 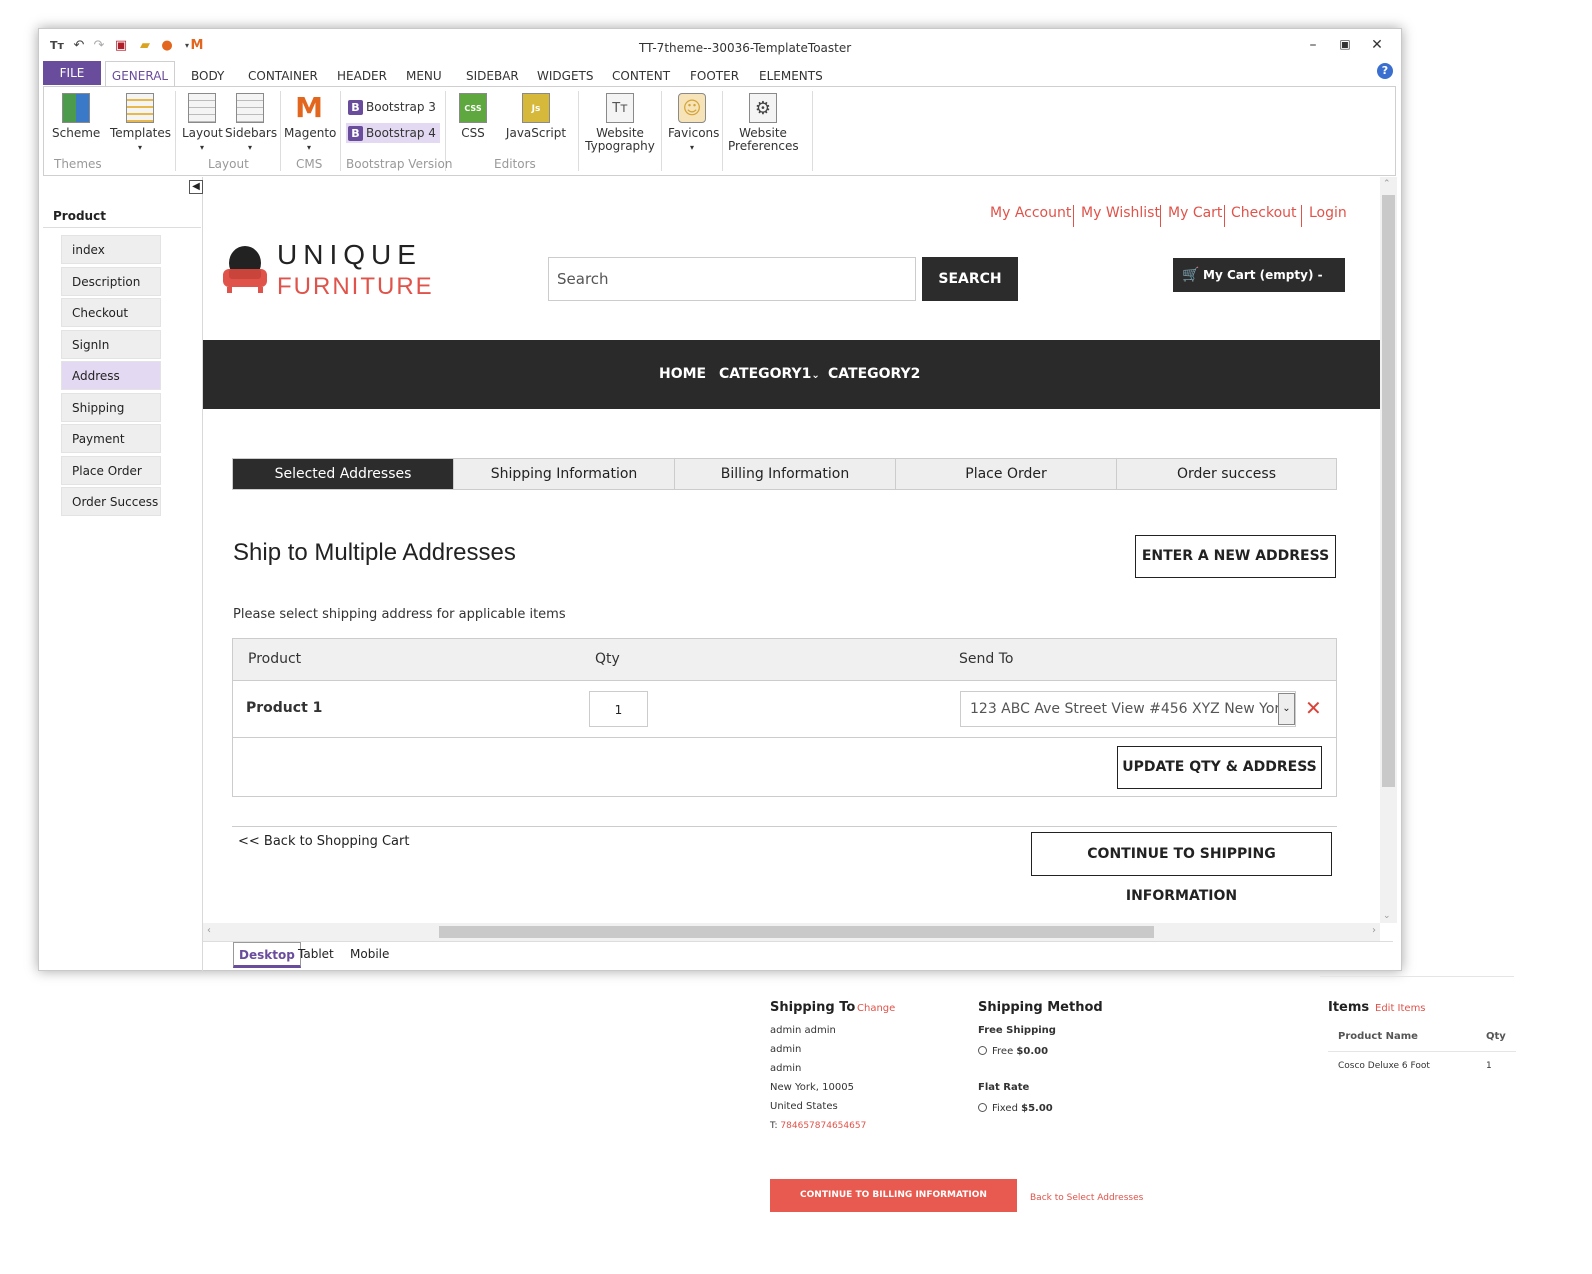 I want to click on enter-new-address-button: ENTER A NEW ADDRESS, so click(x=1235, y=556).